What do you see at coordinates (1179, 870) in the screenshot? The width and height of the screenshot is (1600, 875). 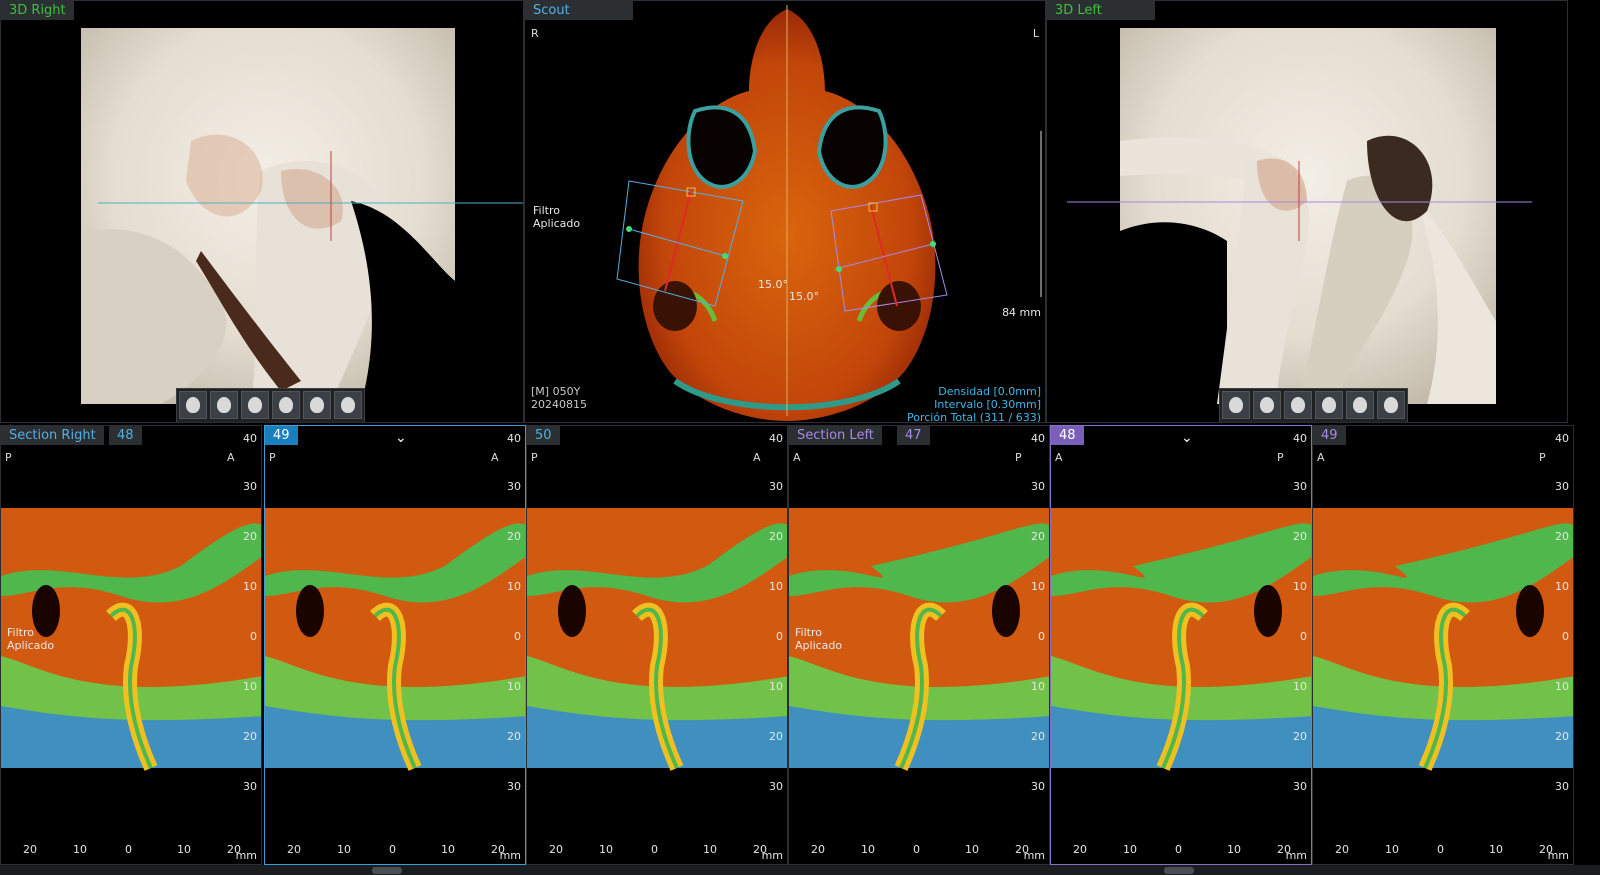 I see `scrollbar-thumb-left` at bounding box center [1179, 870].